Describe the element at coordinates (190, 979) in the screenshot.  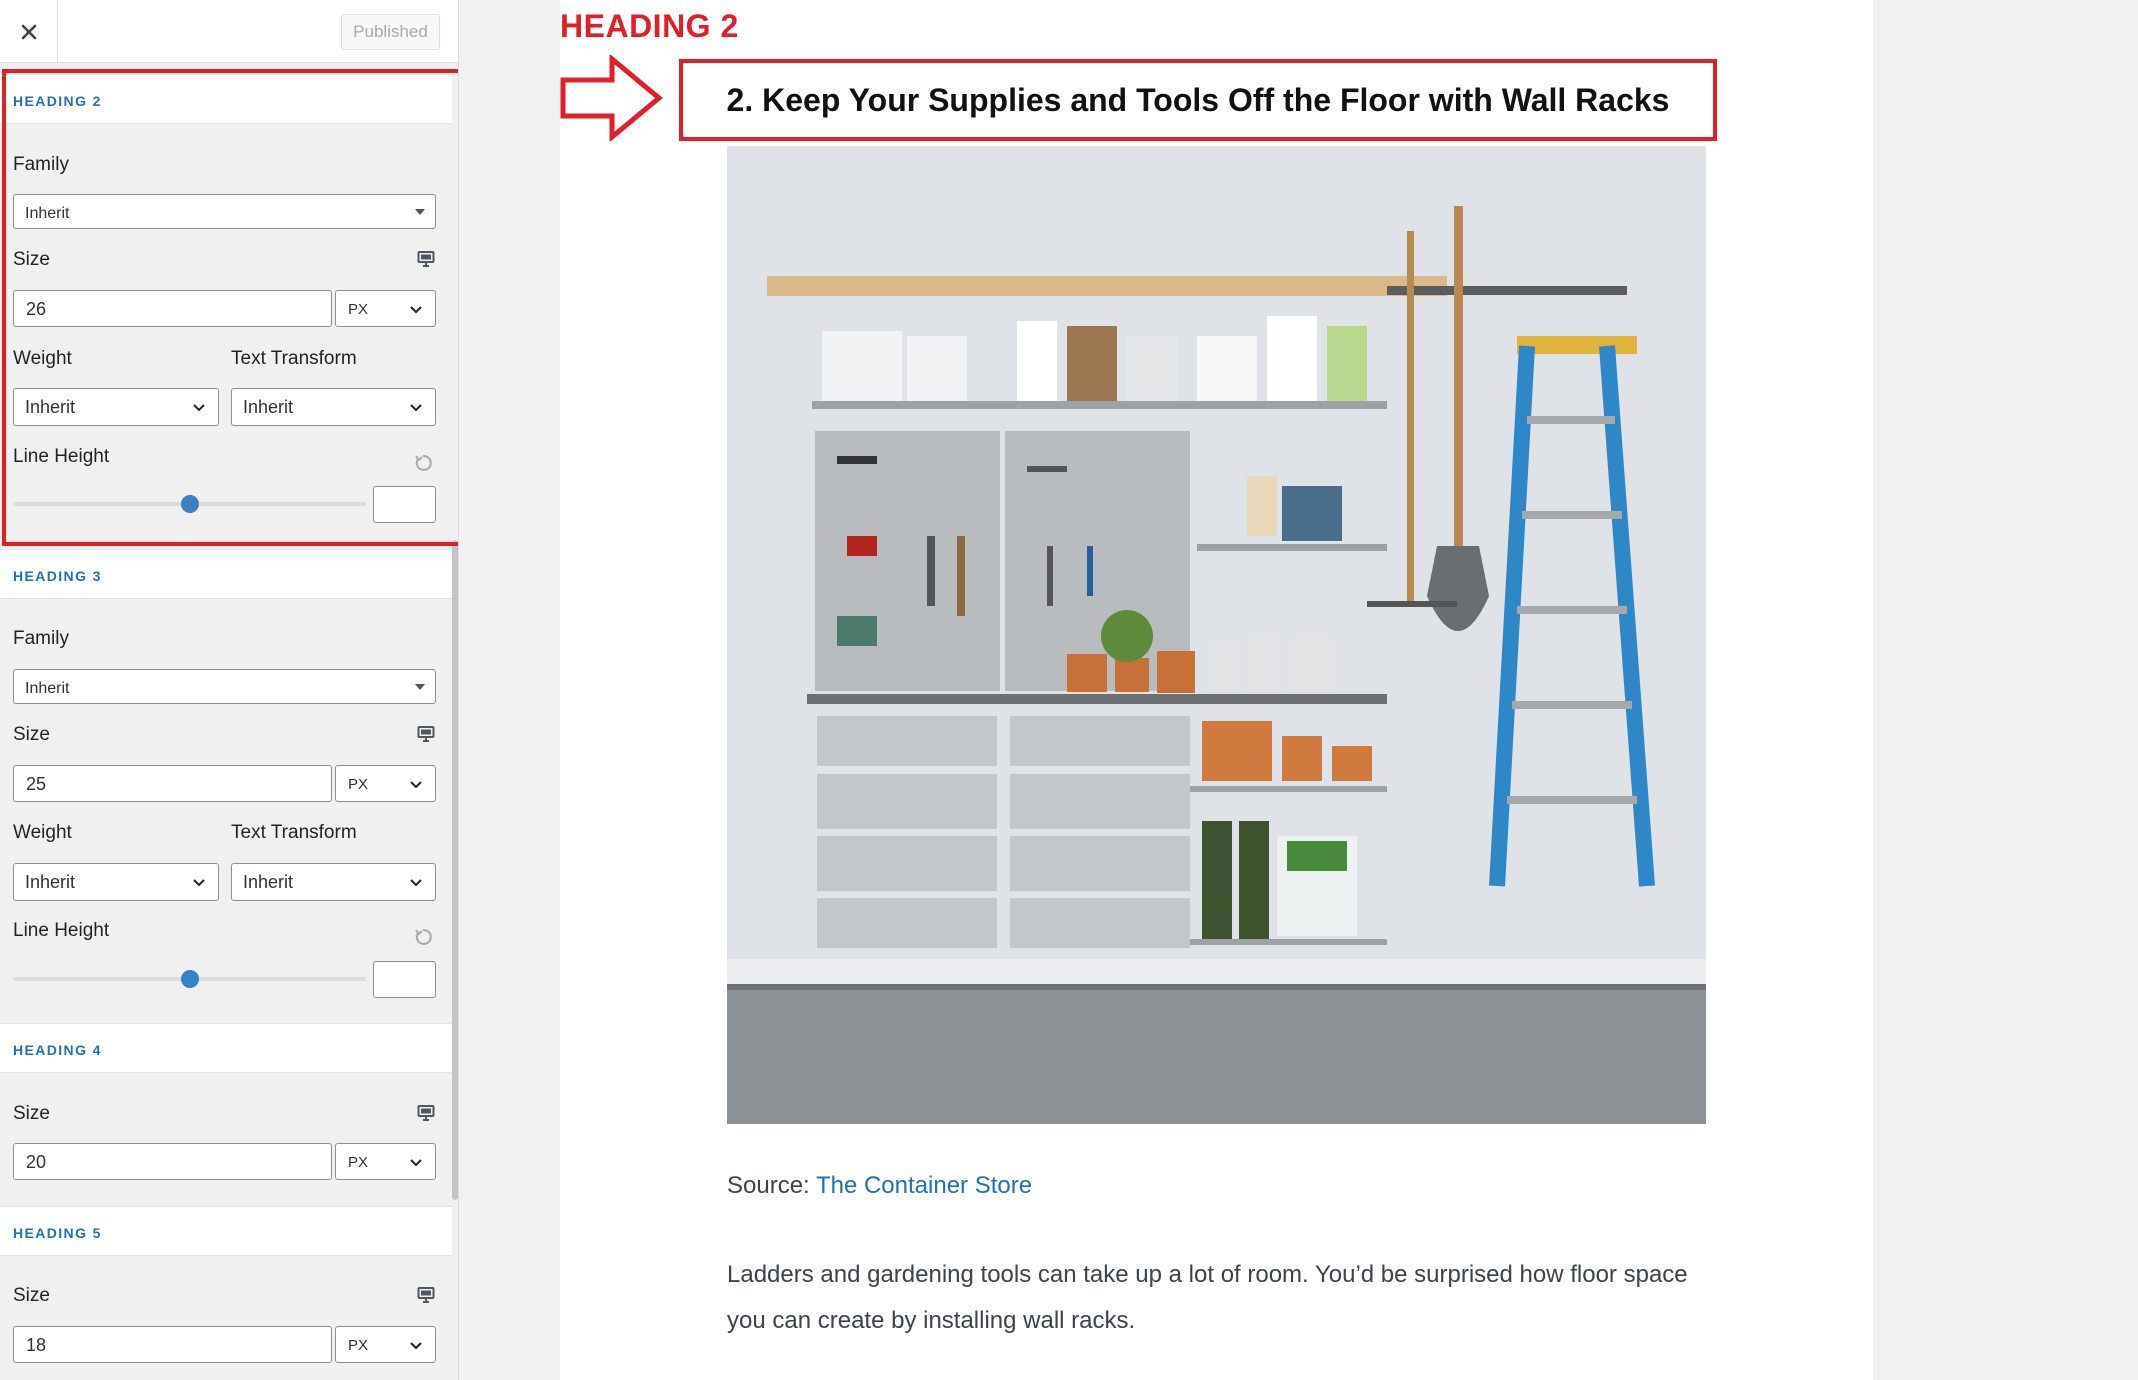
I see `slider-handle` at that location.